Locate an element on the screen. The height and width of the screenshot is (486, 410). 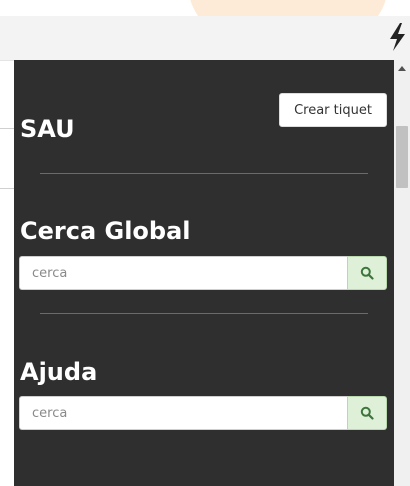
global-search-title: Cerca Global is located at coordinates (105, 231).